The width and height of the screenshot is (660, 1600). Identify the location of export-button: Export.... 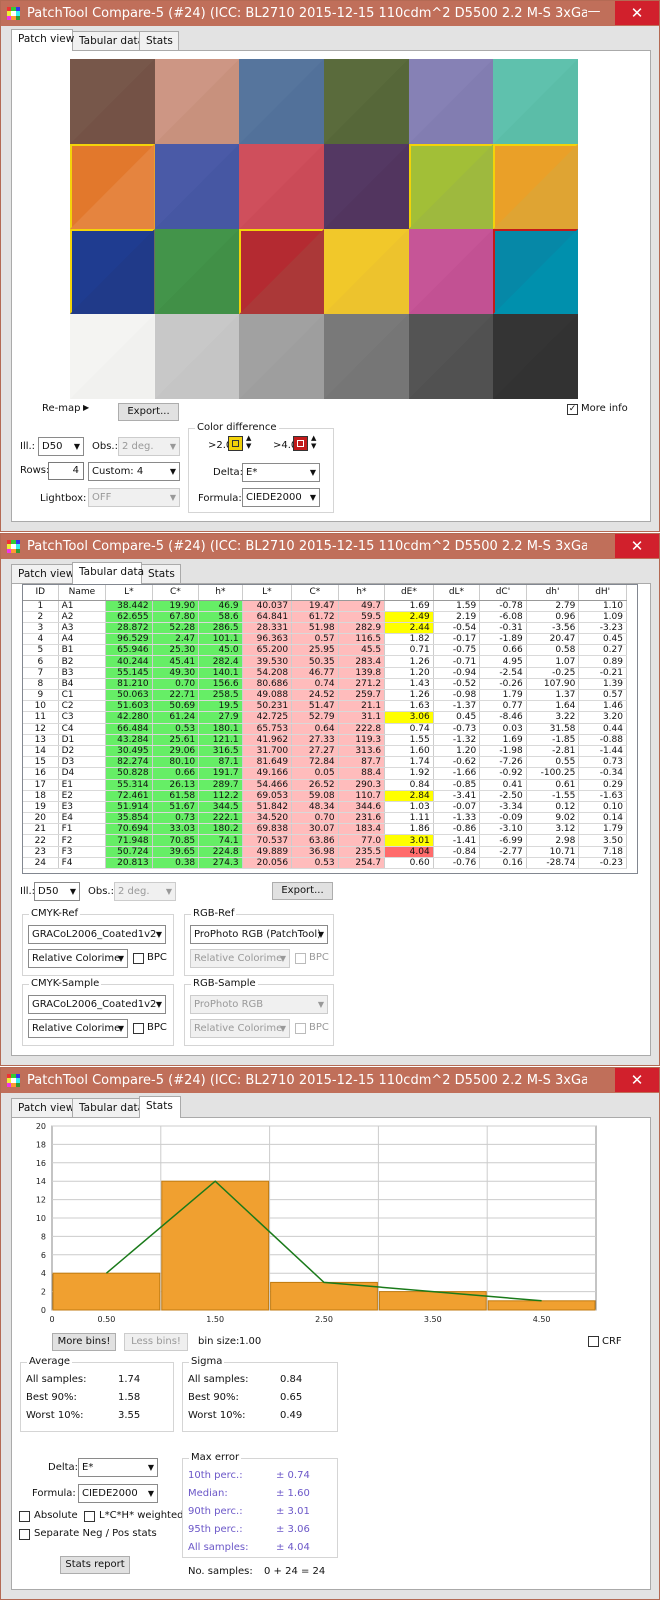
(148, 412).